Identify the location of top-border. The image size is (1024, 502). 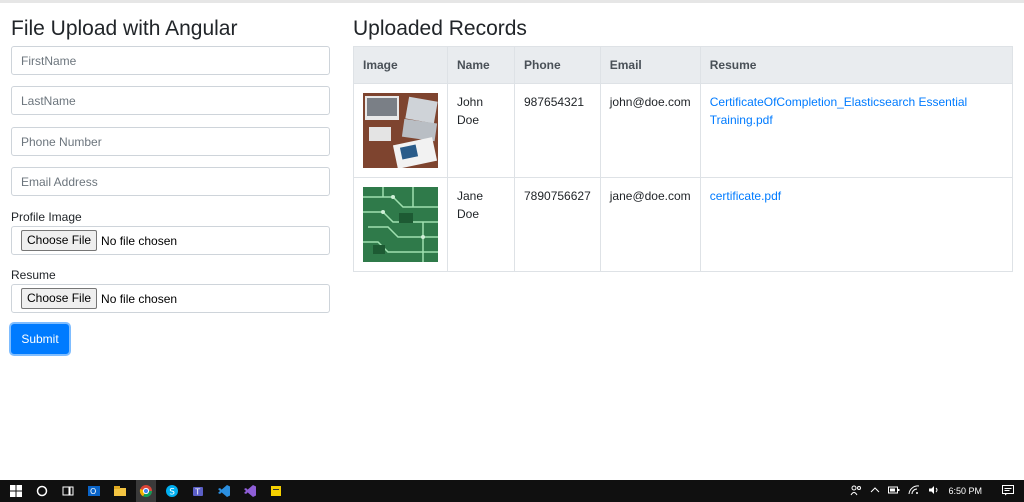
(512, 1).